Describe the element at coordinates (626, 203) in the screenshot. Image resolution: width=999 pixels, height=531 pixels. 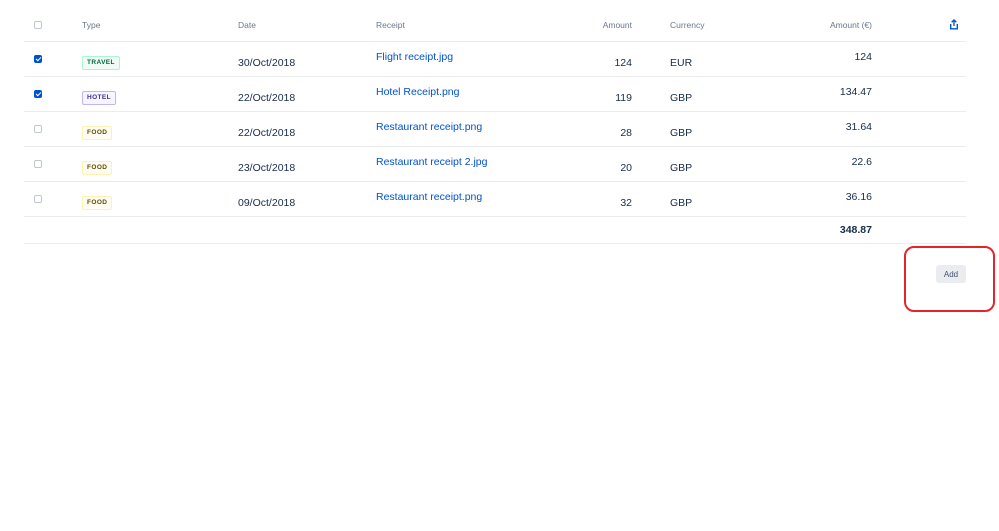
I see `amount-cell: 32` at that location.